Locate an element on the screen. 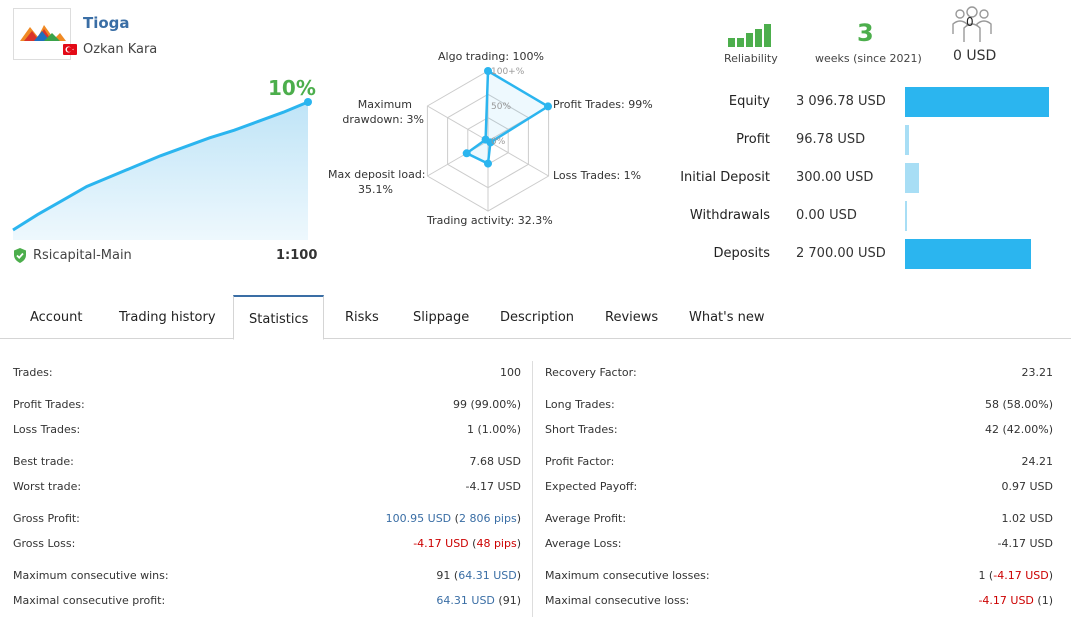  stat-row: Best trade: 7.68 USD is located at coordinates (267, 464).